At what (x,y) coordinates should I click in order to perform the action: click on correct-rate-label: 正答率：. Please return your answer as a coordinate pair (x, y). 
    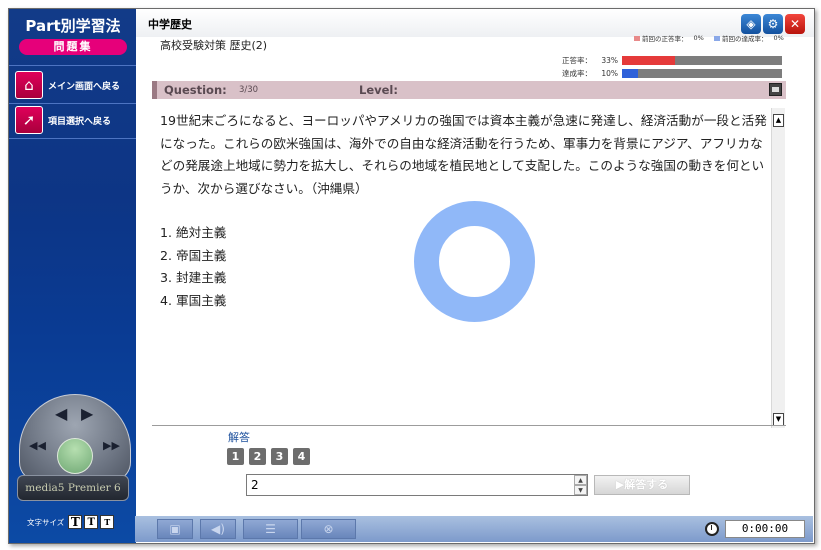
    Looking at the image, I should click on (577, 60).